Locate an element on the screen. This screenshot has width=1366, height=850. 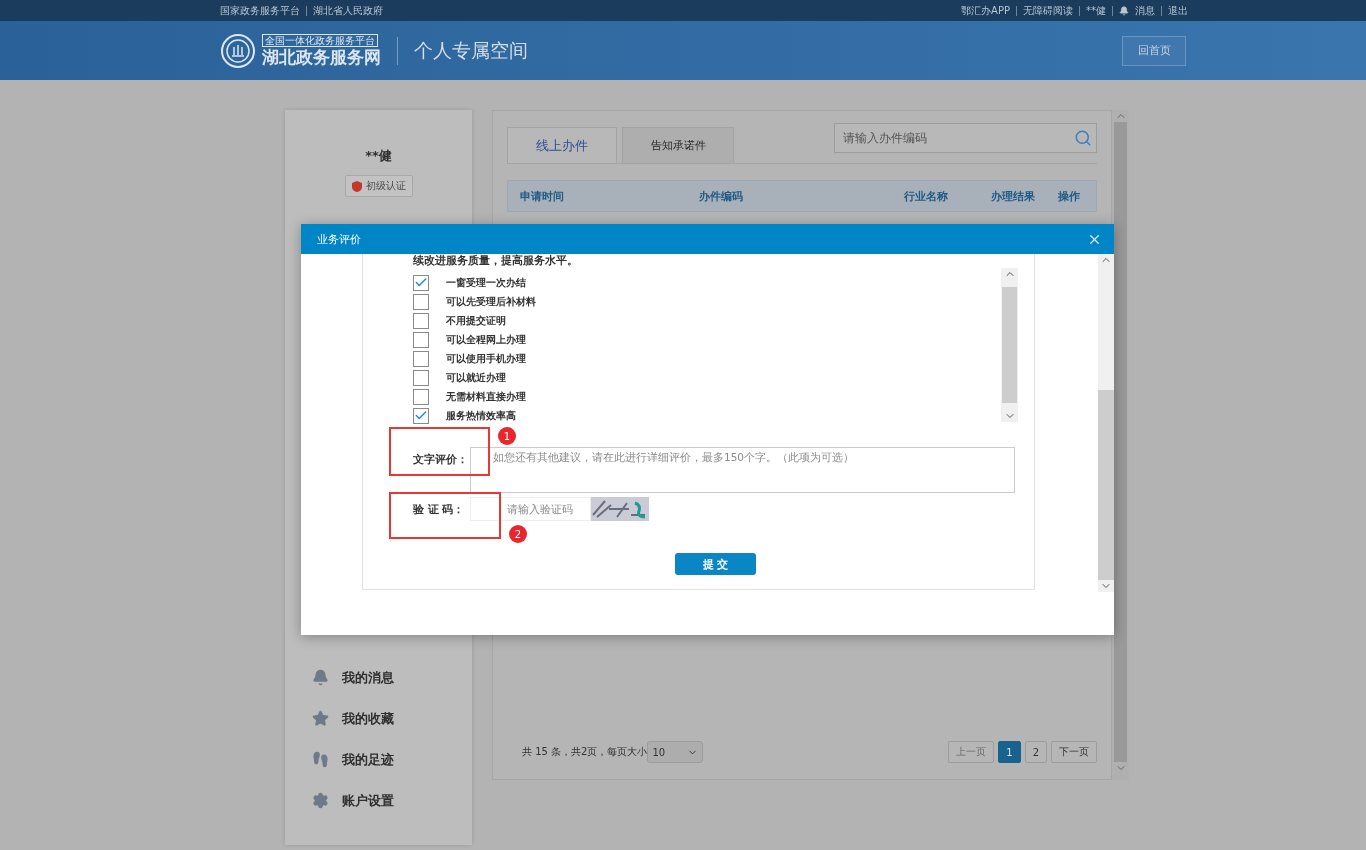
search-field: 请输入办件编码 is located at coordinates (965, 138).